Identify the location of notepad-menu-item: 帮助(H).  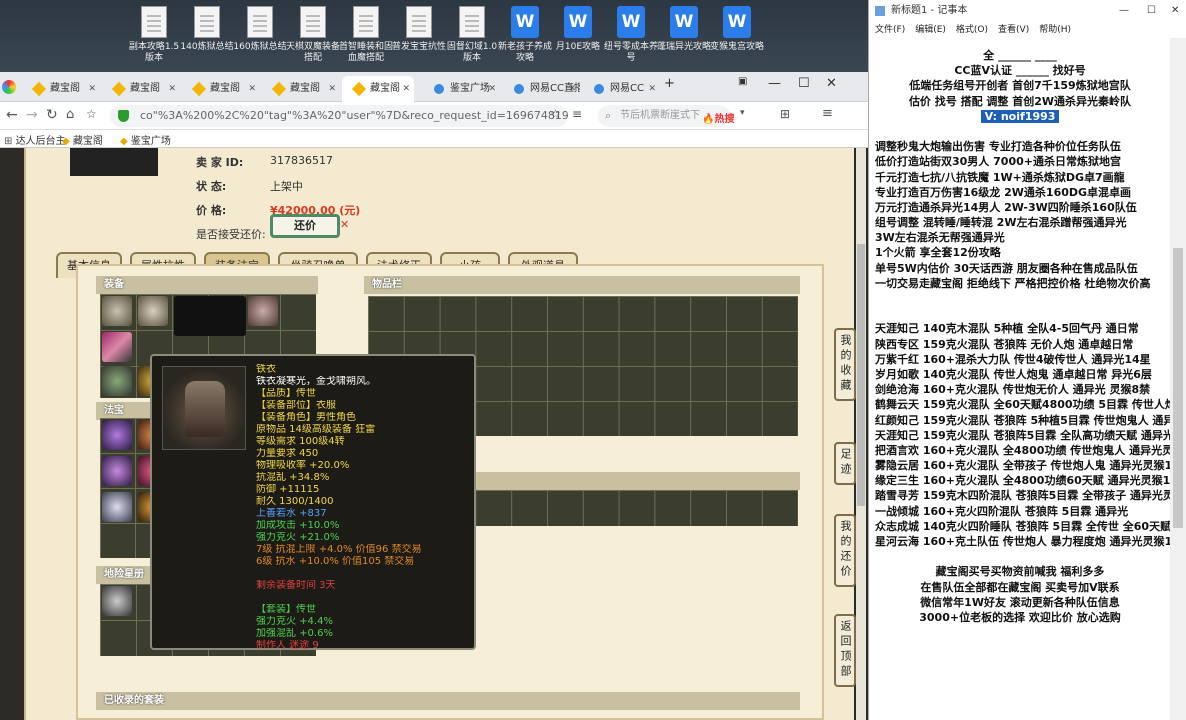
(1055, 30).